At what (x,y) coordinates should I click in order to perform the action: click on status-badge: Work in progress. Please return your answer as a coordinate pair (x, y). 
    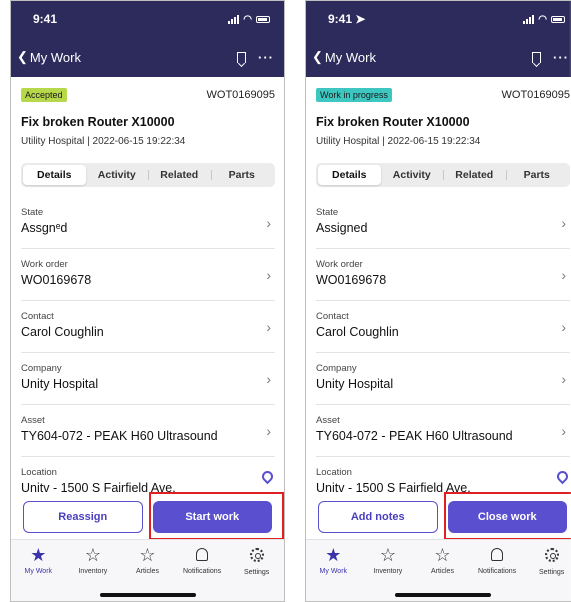
    Looking at the image, I should click on (354, 95).